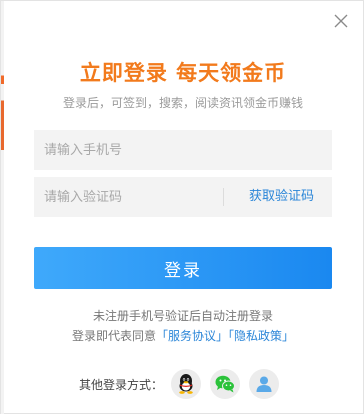 The width and height of the screenshot is (364, 414). I want to click on qq-icon, so click(186, 384).